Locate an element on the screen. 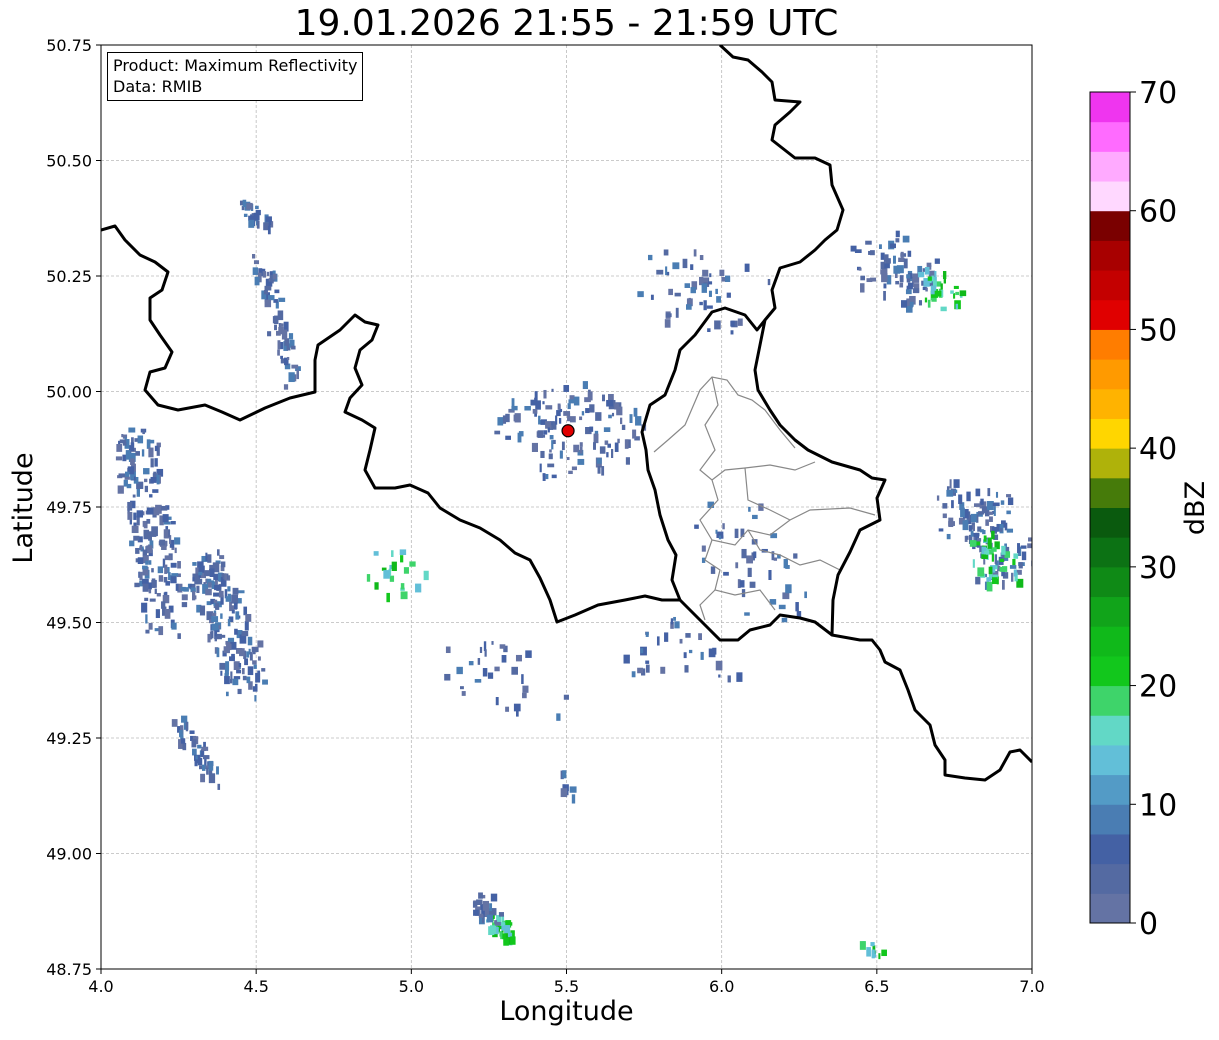 This screenshot has width=1219, height=1040. x-tick-label: 6.0 is located at coordinates (721, 986).